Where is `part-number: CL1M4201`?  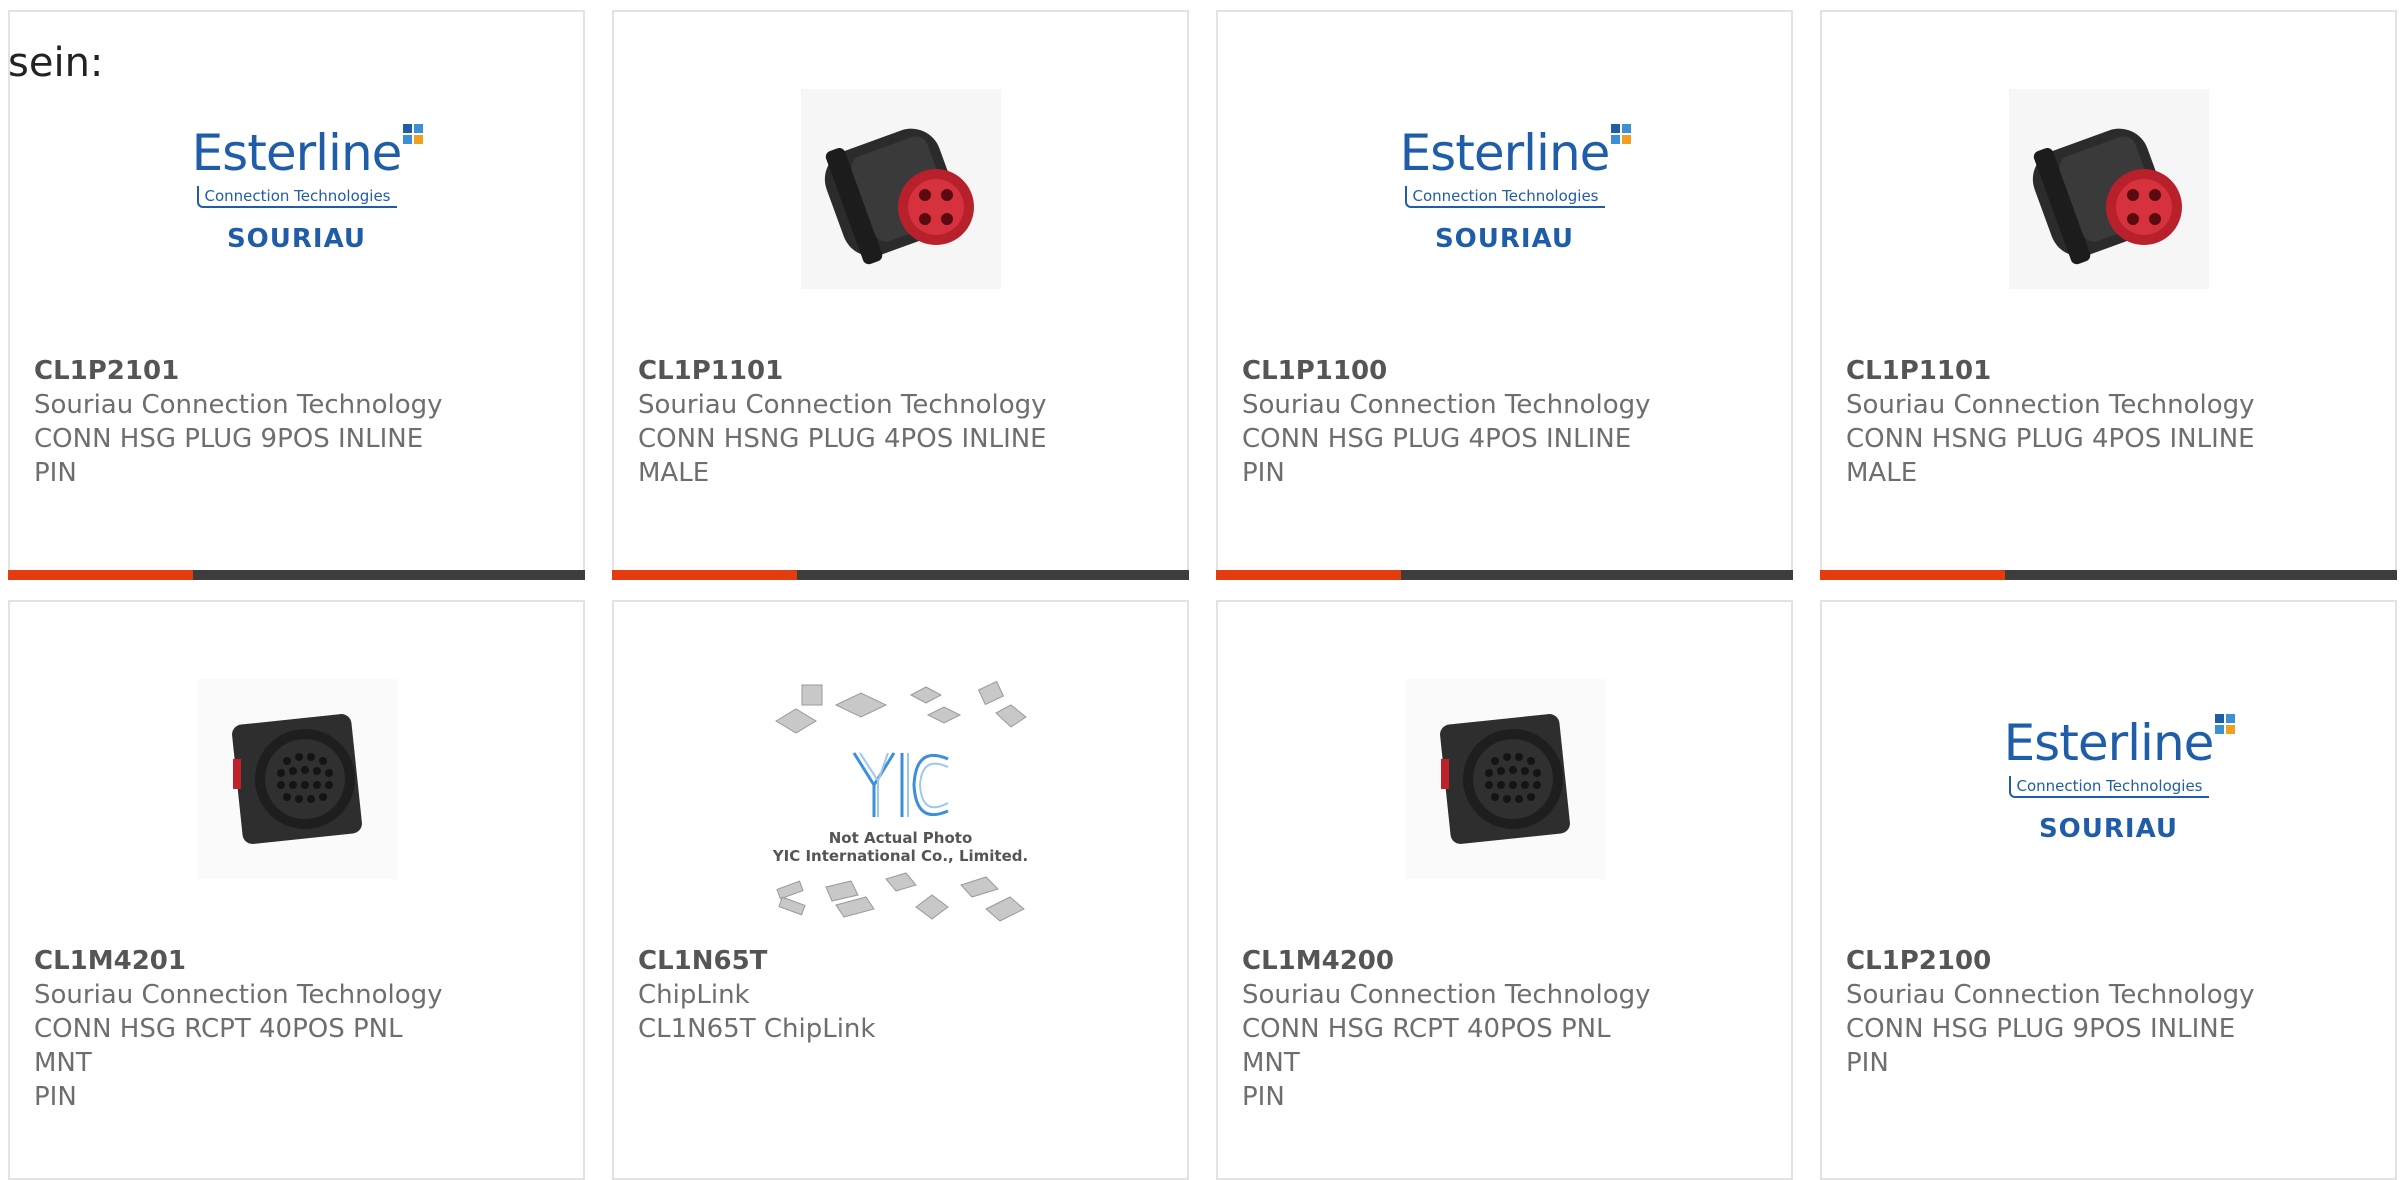
part-number: CL1M4201 is located at coordinates (244, 961).